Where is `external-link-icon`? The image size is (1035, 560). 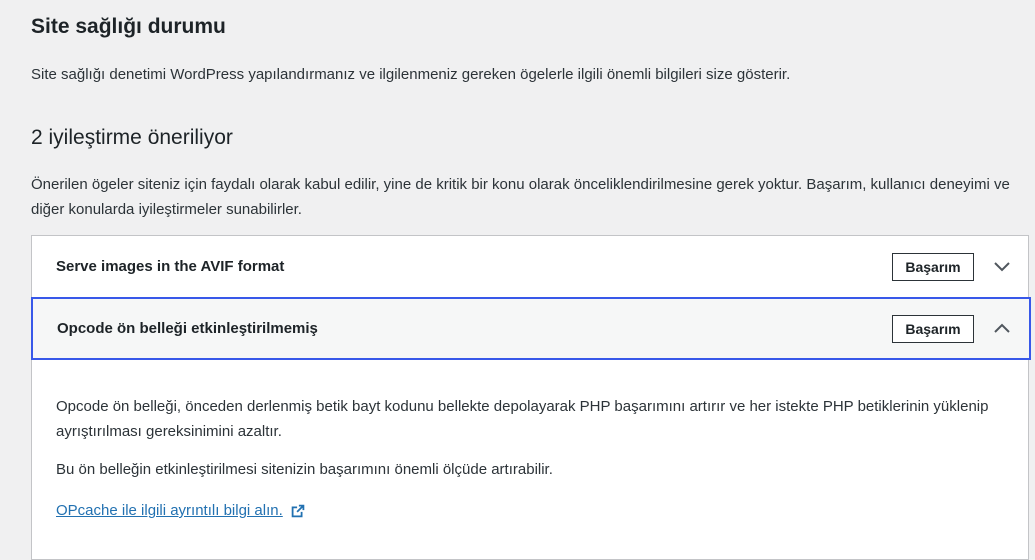
external-link-icon is located at coordinates (298, 510).